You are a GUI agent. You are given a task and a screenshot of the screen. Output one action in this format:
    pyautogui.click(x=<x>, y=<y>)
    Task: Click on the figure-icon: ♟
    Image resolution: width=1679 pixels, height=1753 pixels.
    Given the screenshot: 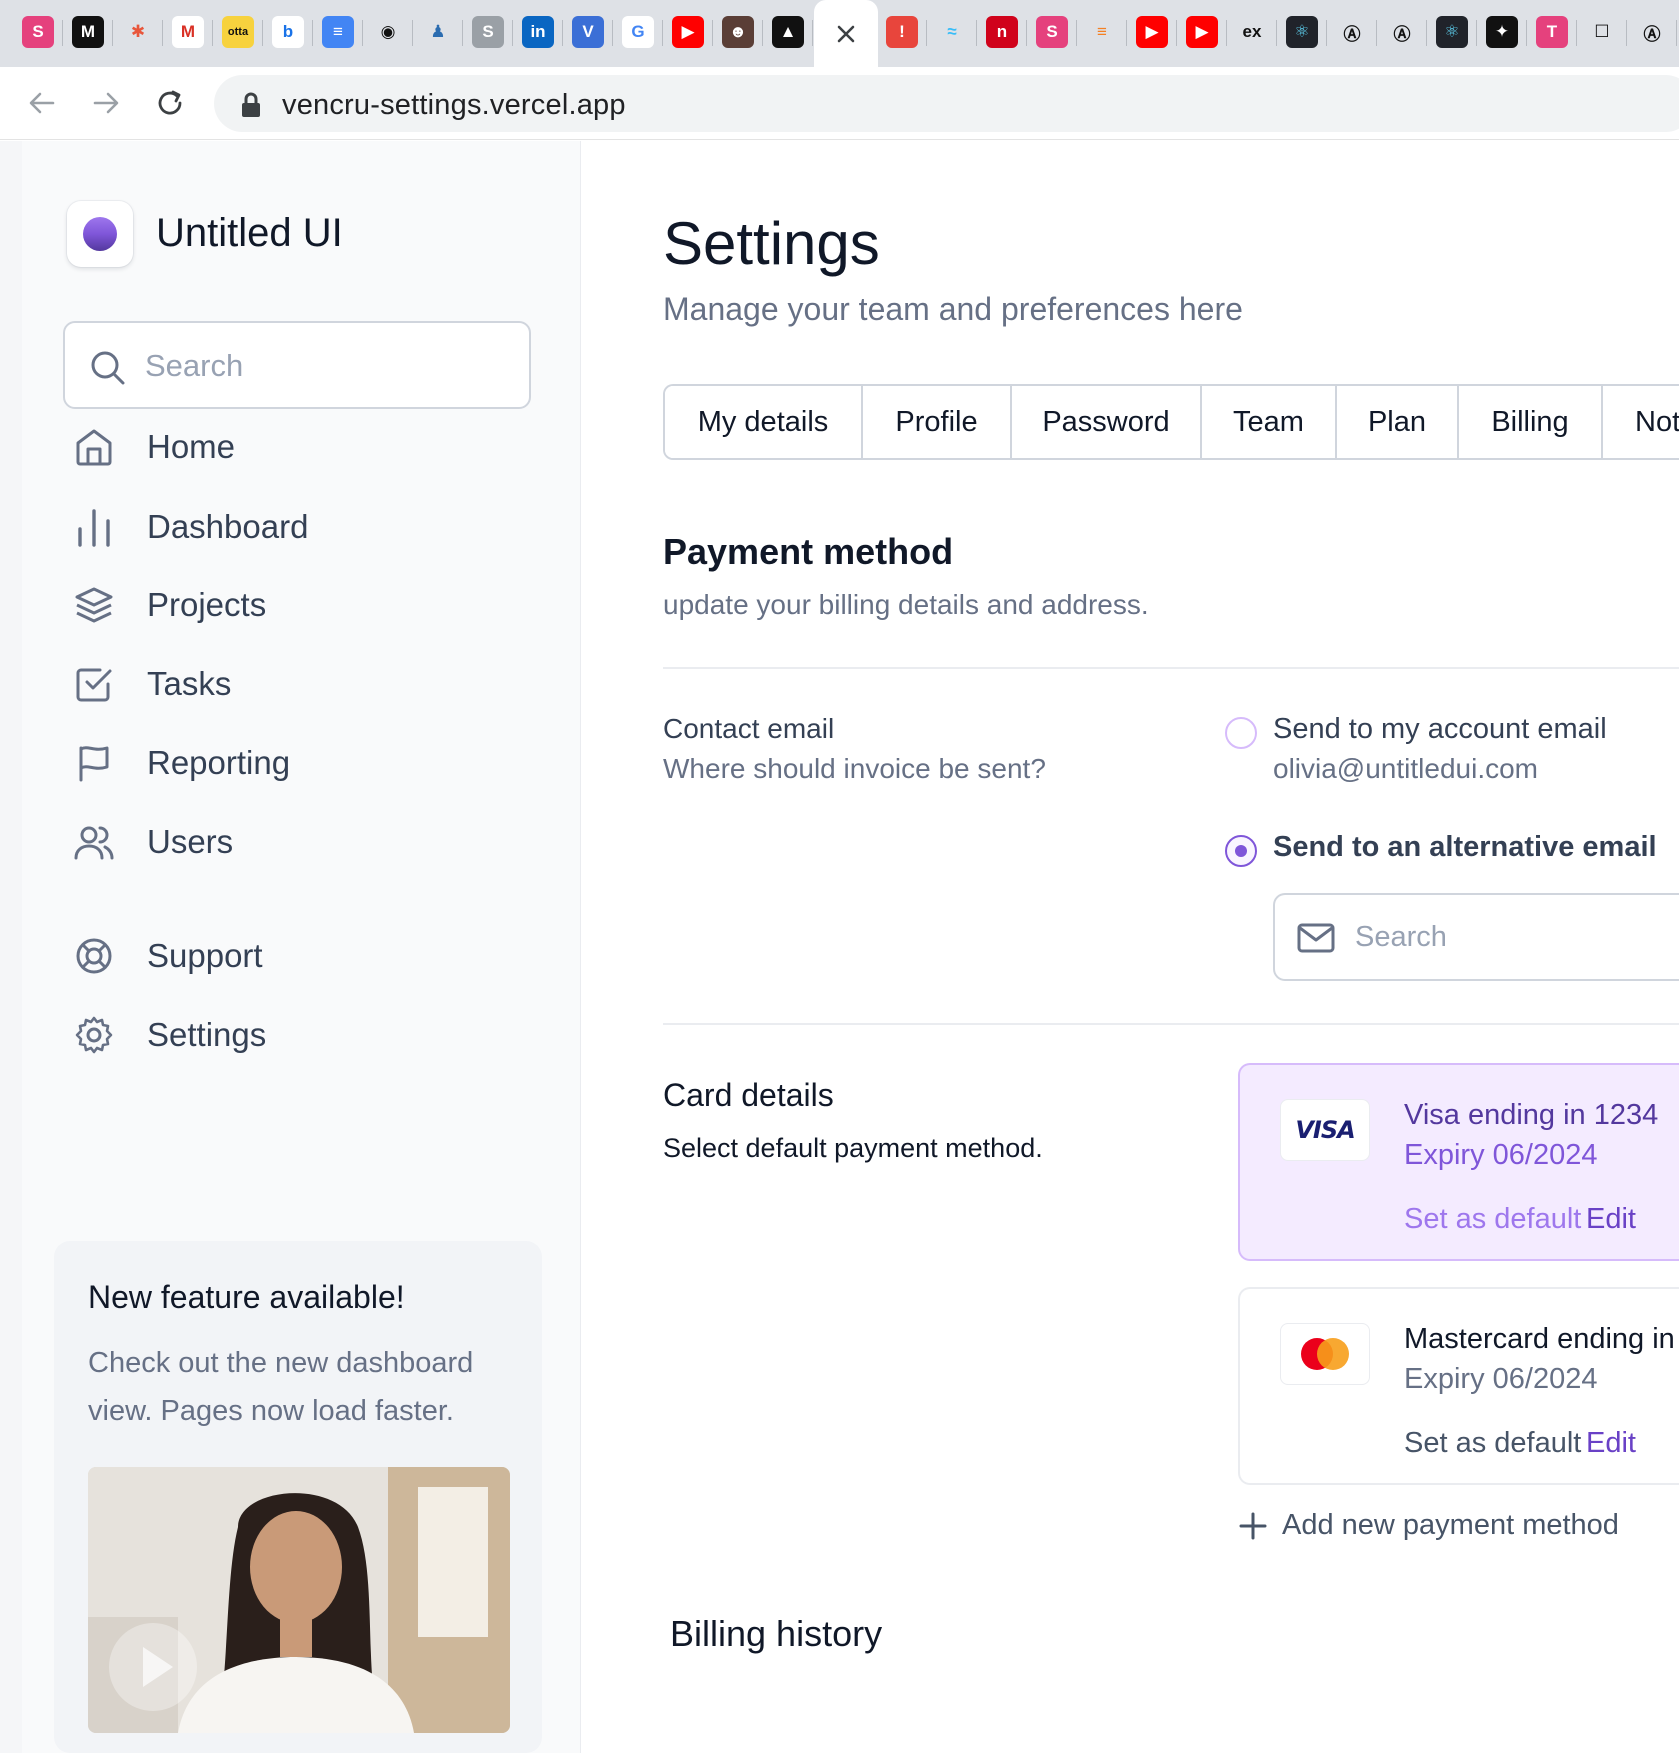 What is the action you would take?
    pyautogui.click(x=438, y=32)
    